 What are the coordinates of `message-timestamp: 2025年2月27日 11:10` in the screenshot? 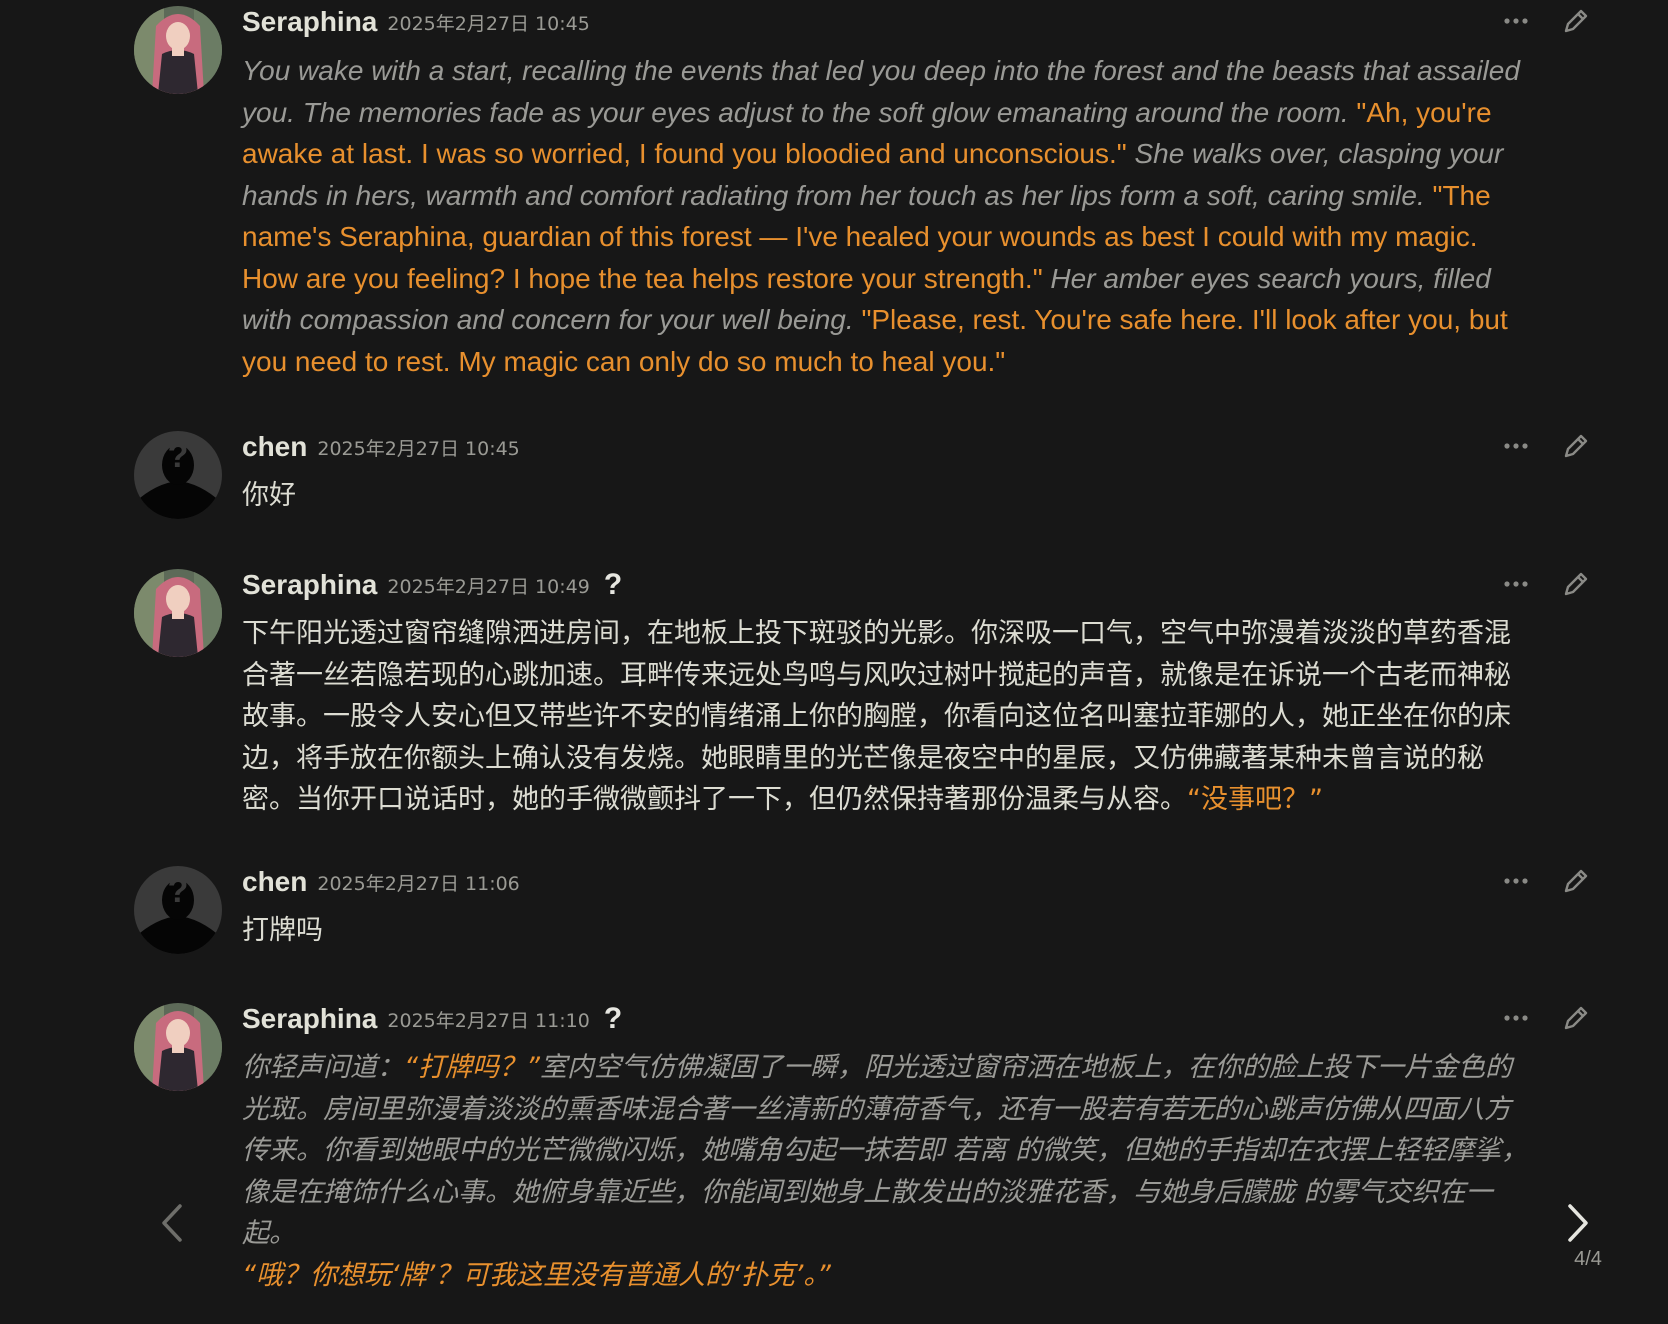 It's located at (488, 1020).